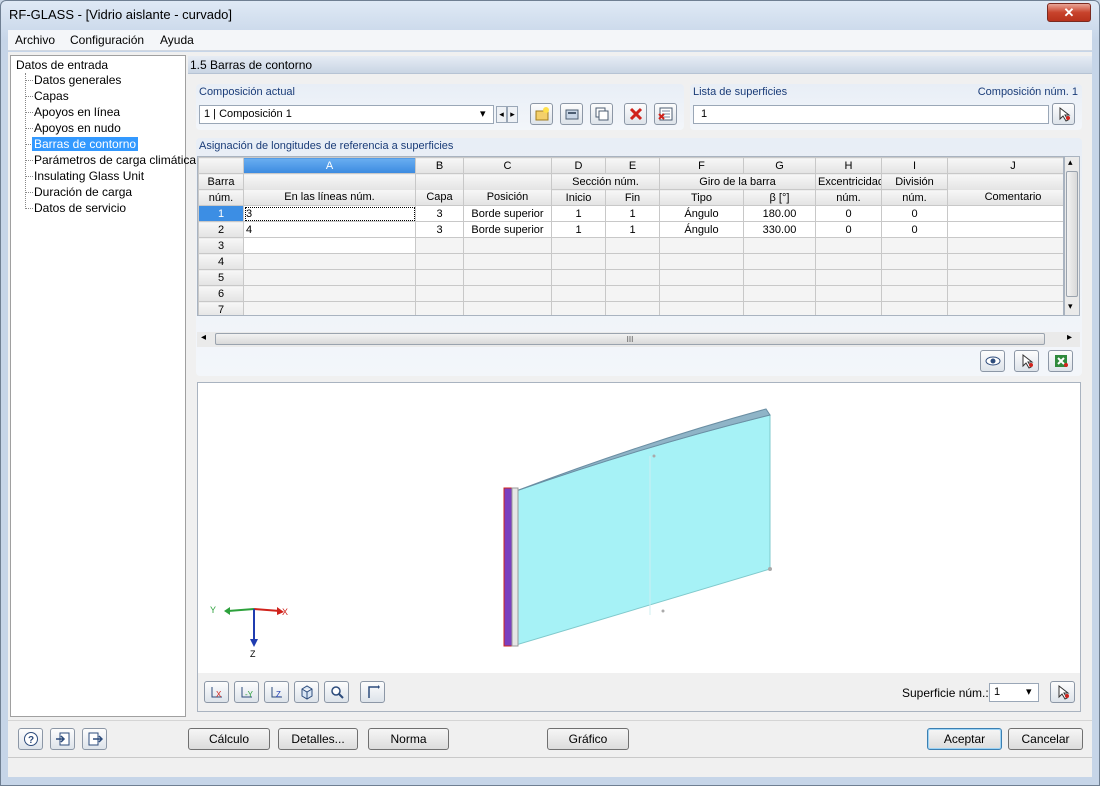  What do you see at coordinates (62, 739) in the screenshot?
I see `import-button` at bounding box center [62, 739].